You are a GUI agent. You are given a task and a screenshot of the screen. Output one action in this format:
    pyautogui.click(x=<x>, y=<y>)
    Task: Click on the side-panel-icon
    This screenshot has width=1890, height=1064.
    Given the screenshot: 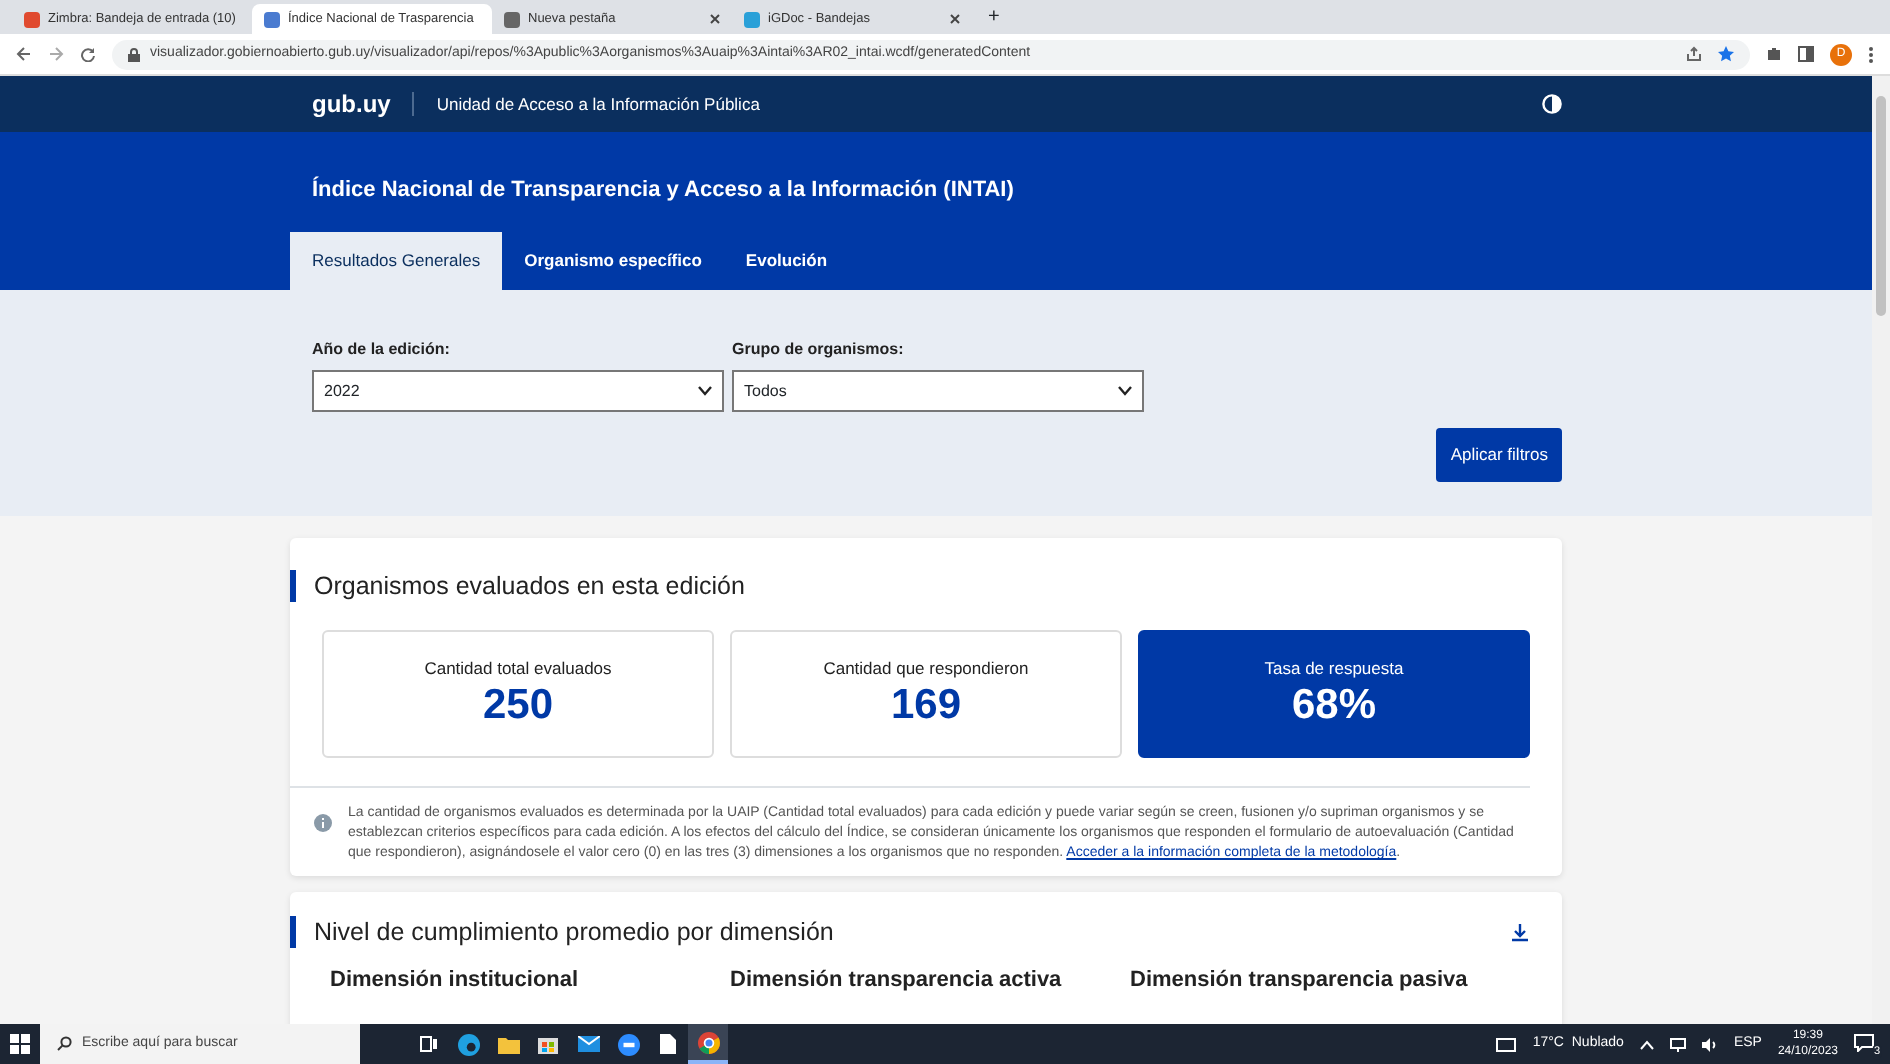 What is the action you would take?
    pyautogui.click(x=1806, y=54)
    